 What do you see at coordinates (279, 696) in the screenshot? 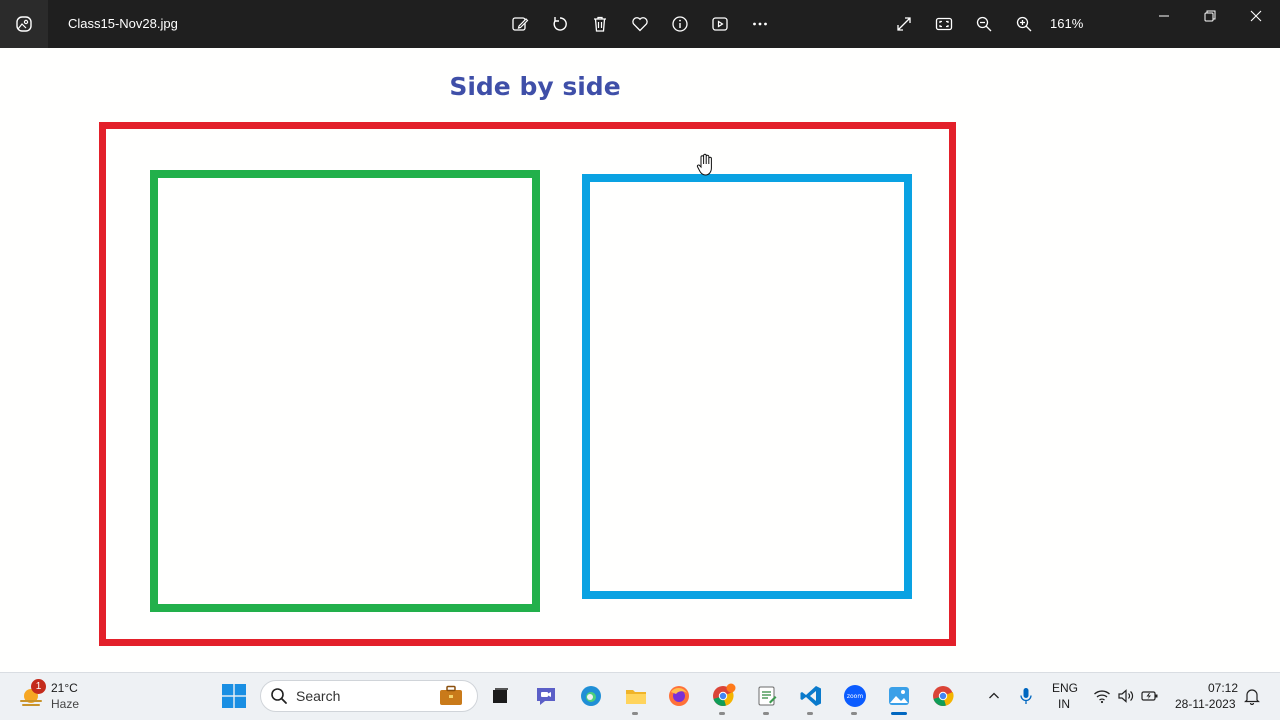
I see `search-icon` at bounding box center [279, 696].